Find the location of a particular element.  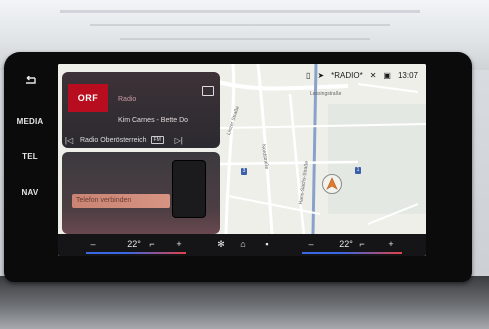

back-arrow-icon is located at coordinates (31, 79).